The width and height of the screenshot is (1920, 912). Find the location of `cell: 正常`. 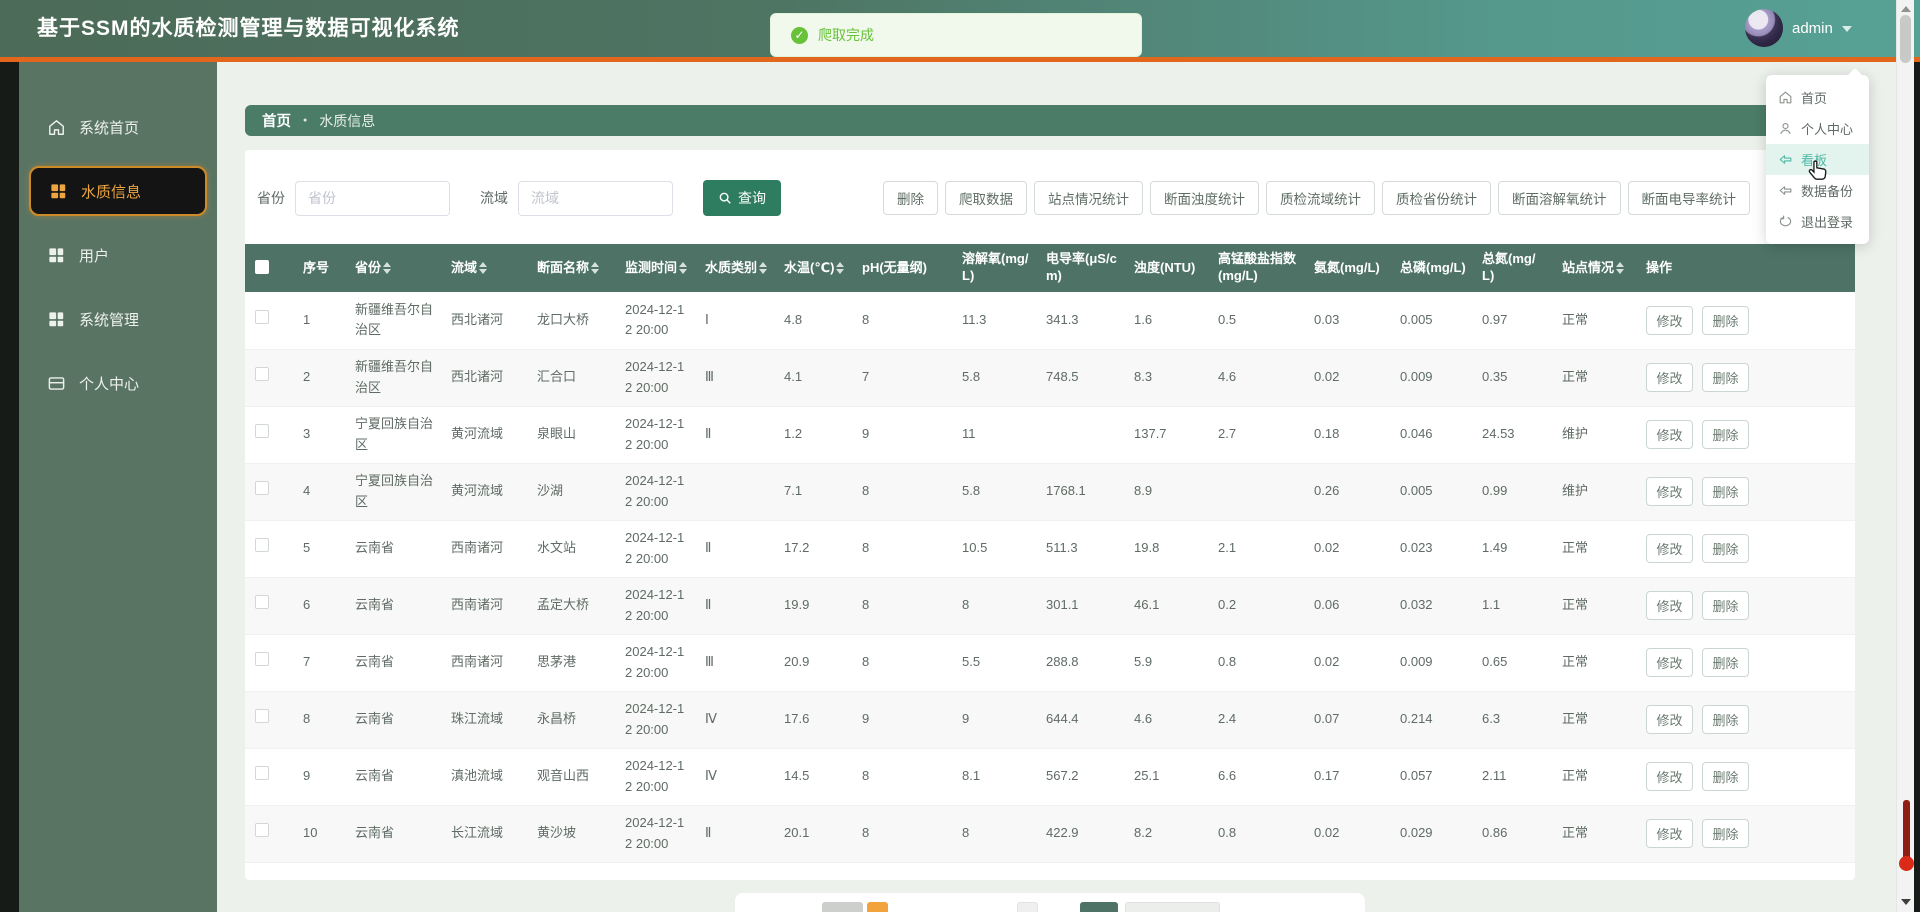

cell: 正常 is located at coordinates (1594, 777).